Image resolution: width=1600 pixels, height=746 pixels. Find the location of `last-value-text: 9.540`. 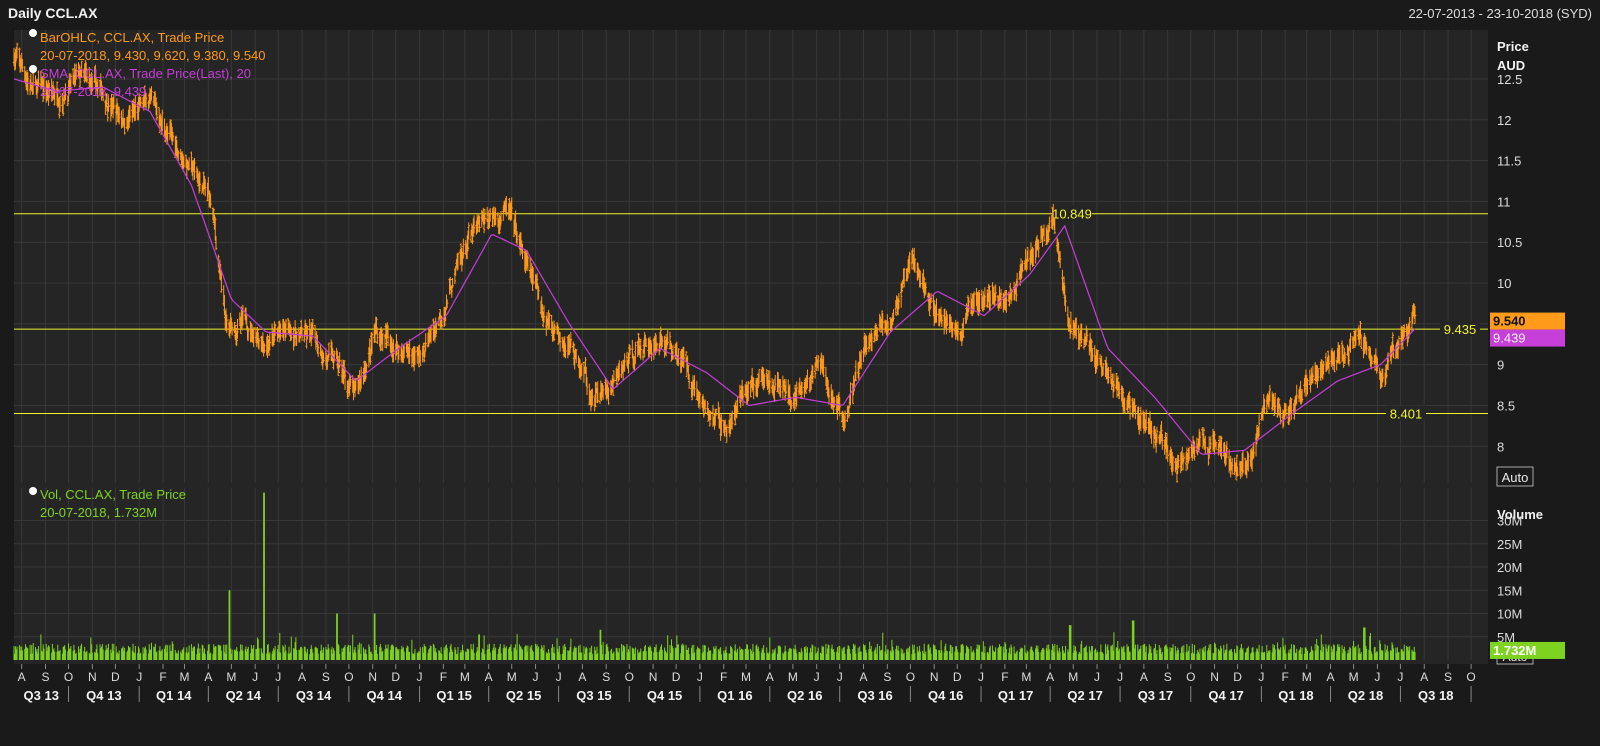

last-value-text: 9.540 is located at coordinates (1509, 321).